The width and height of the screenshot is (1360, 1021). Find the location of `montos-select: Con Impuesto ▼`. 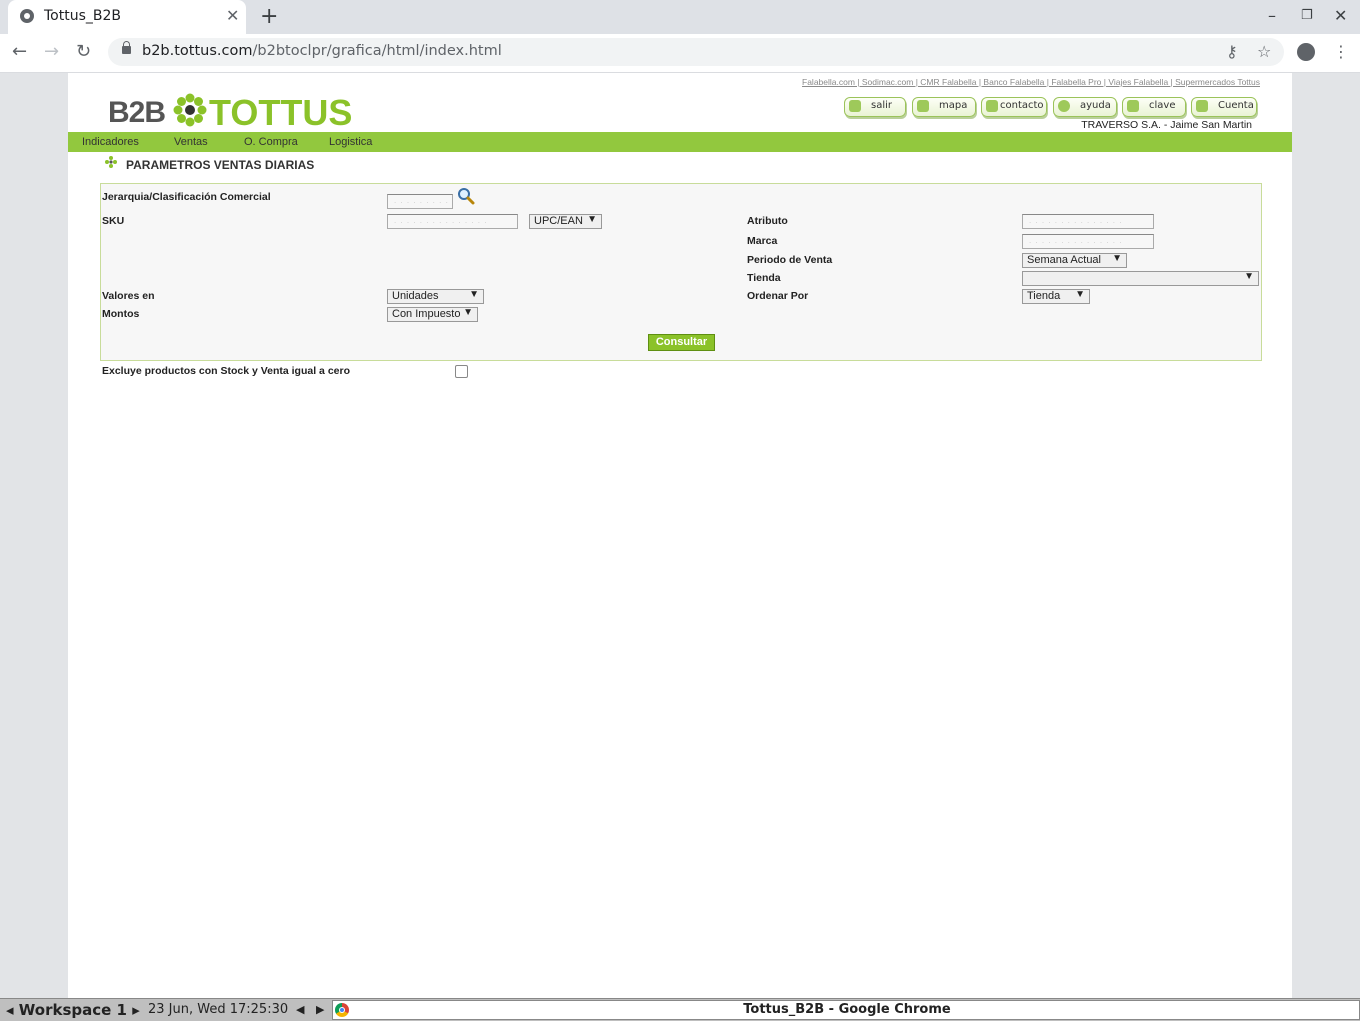

montos-select: Con Impuesto ▼ is located at coordinates (432, 314).